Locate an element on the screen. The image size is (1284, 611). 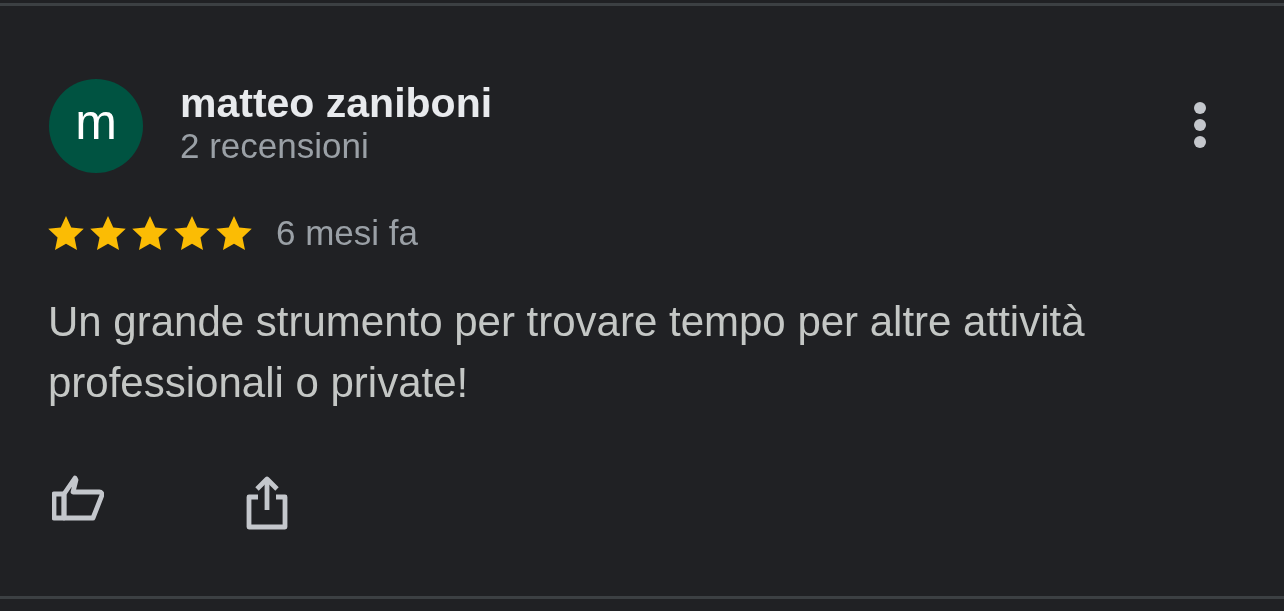
review-date: 6 mesi fa is located at coordinates (347, 233).